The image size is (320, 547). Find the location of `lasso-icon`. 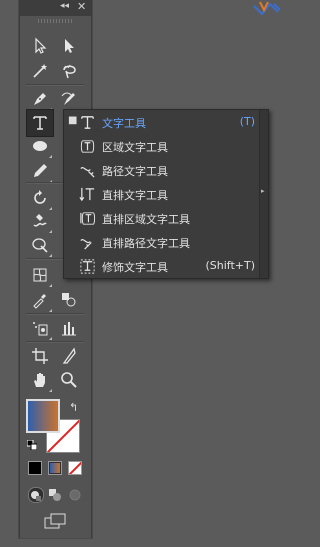

lasso-icon is located at coordinates (69, 71).